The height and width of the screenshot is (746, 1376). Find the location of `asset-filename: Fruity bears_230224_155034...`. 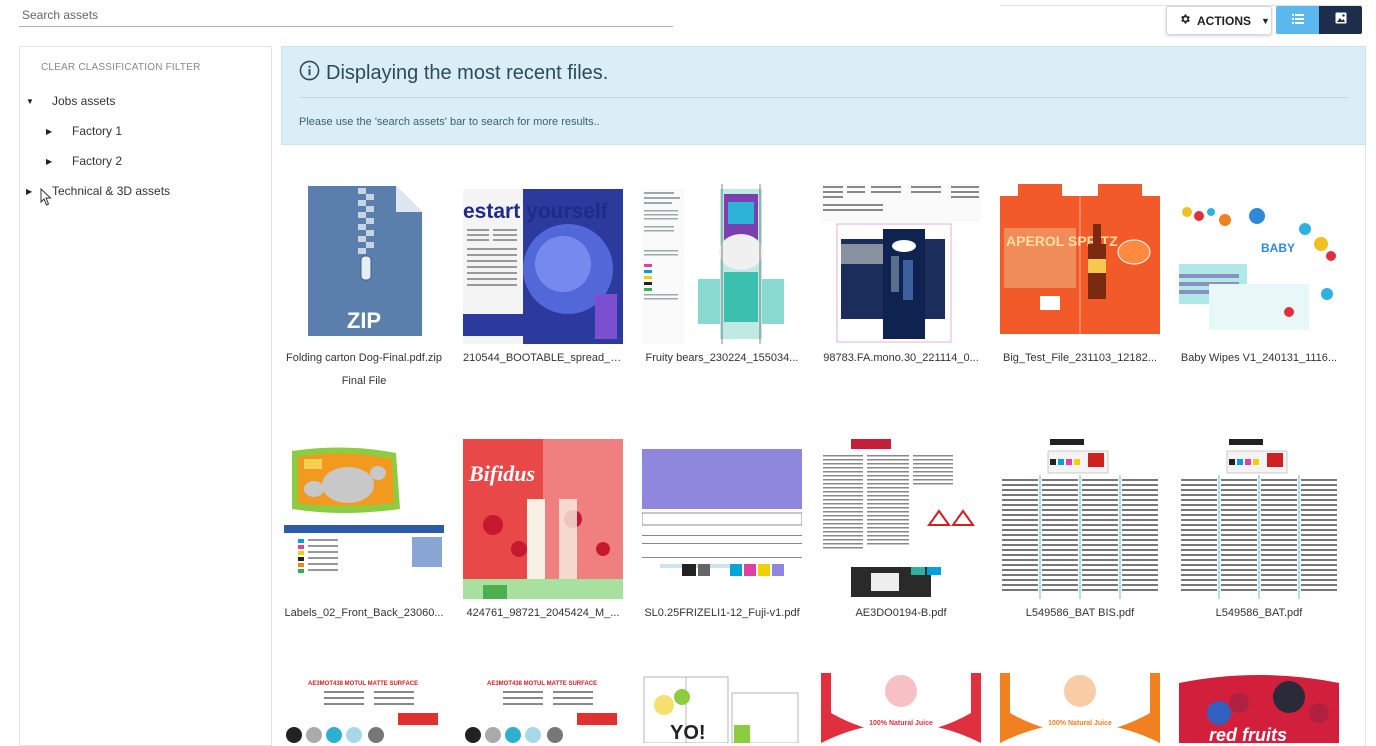

asset-filename: Fruity bears_230224_155034... is located at coordinates (722, 358).